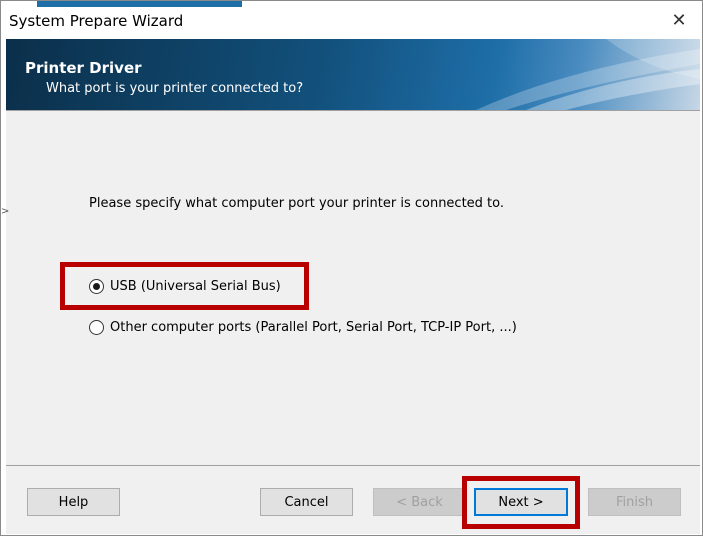  I want to click on close-icon: ✕, so click(679, 20).